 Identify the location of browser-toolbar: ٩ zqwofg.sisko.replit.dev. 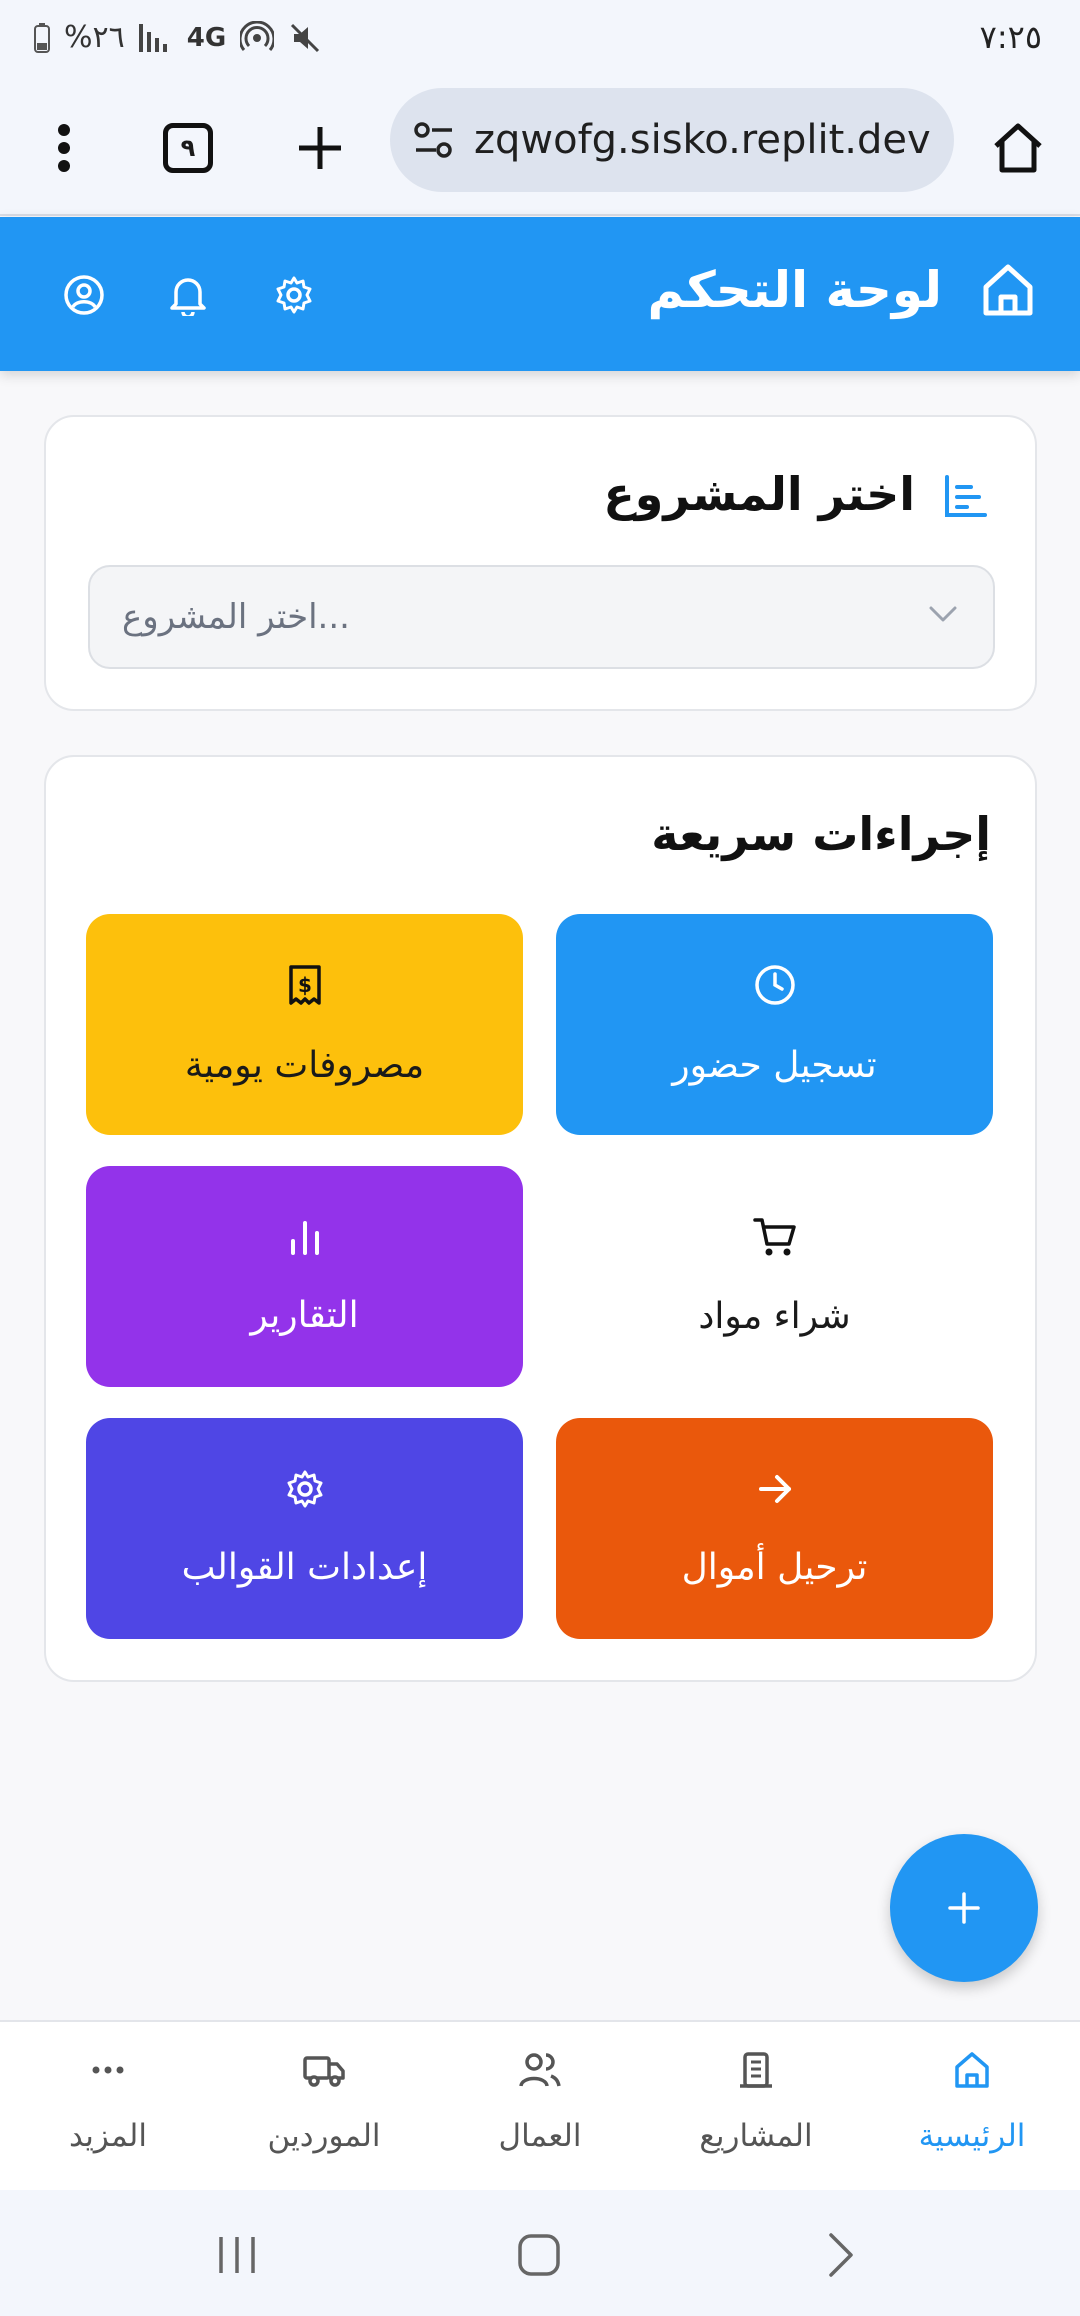
(540, 147).